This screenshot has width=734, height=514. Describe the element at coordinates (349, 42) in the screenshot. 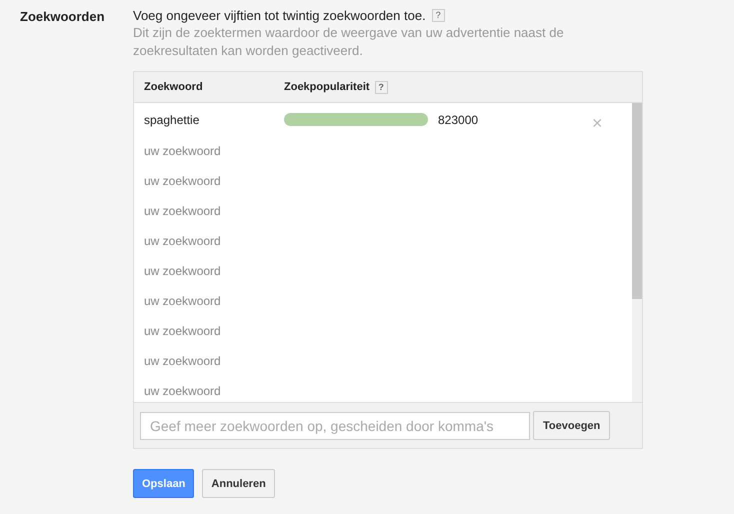

I see `description-text: Dit zijn de zoektermen waardoor de weergave van uw advertentie naast de zoekresultaten kan worden geactiveerd.` at that location.